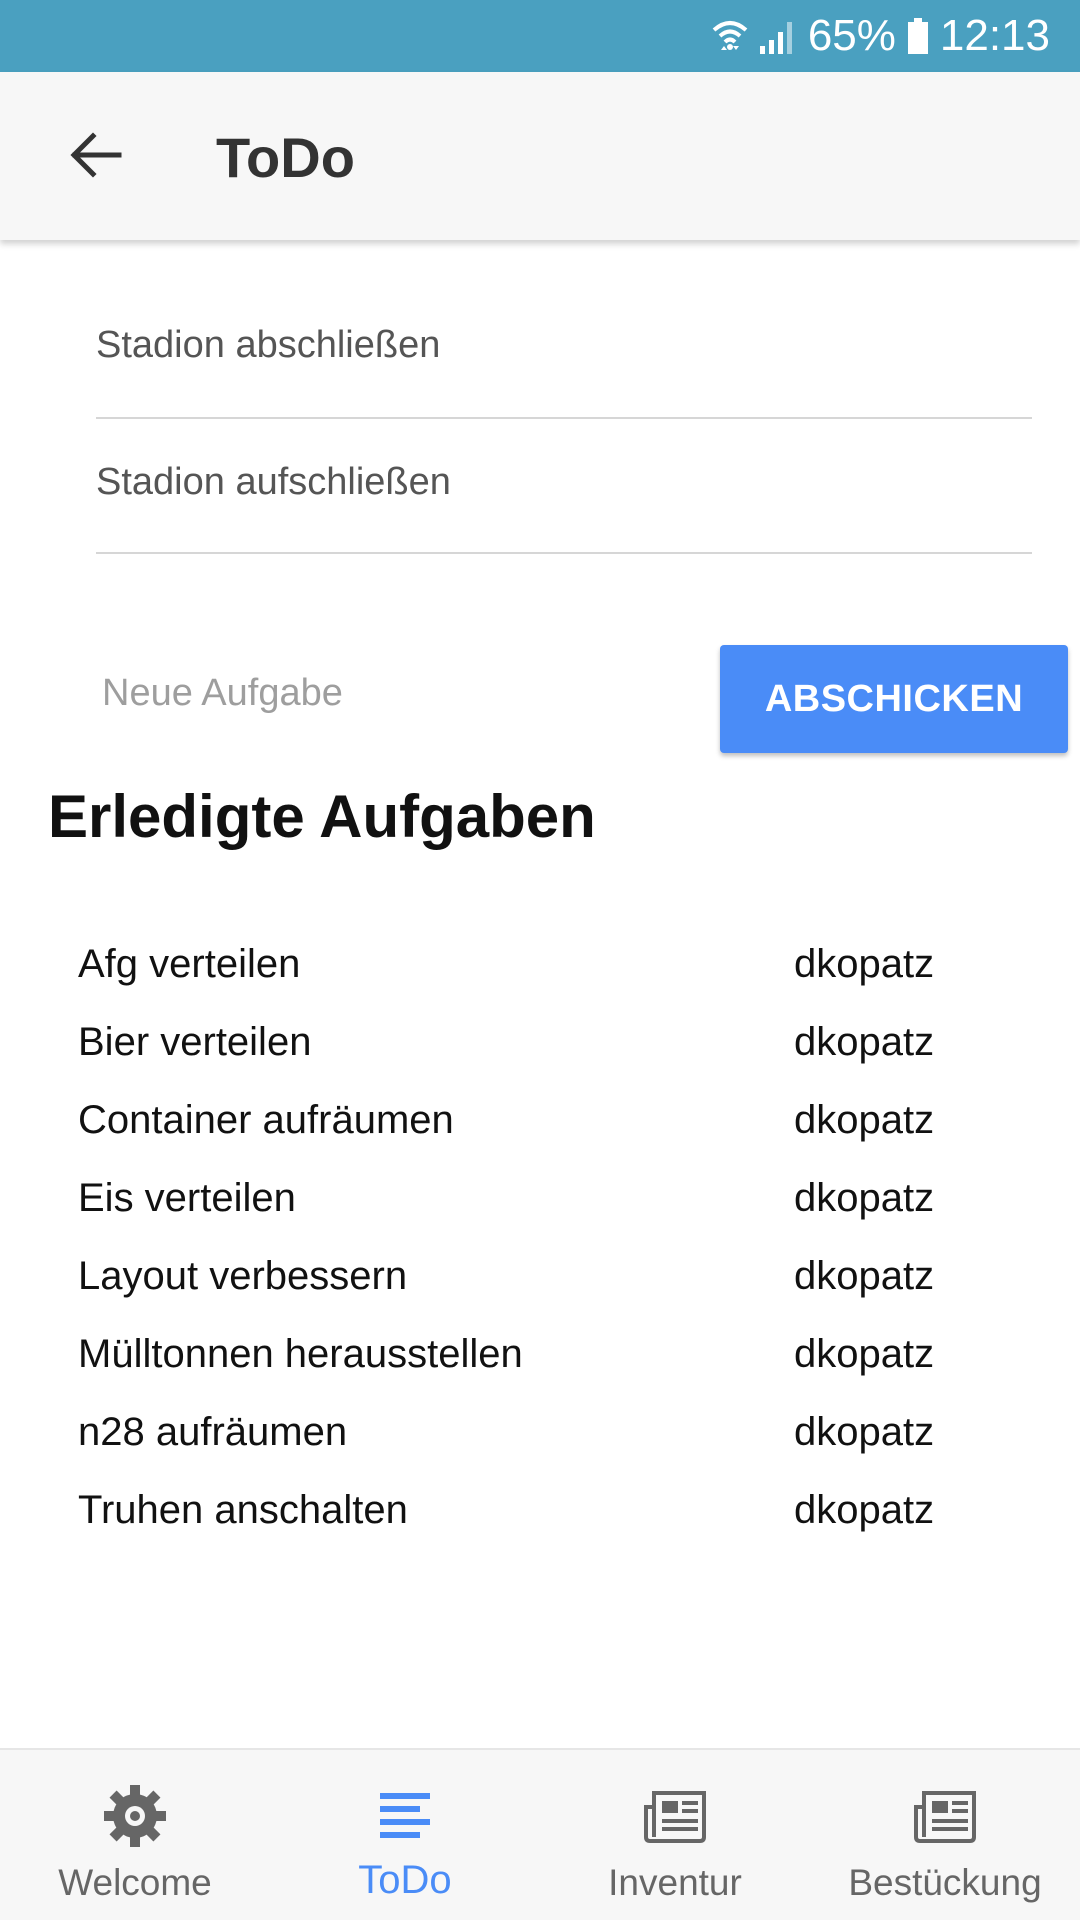 The height and width of the screenshot is (1920, 1080). I want to click on open-task-item: Stadion aufschließen, so click(564, 486).